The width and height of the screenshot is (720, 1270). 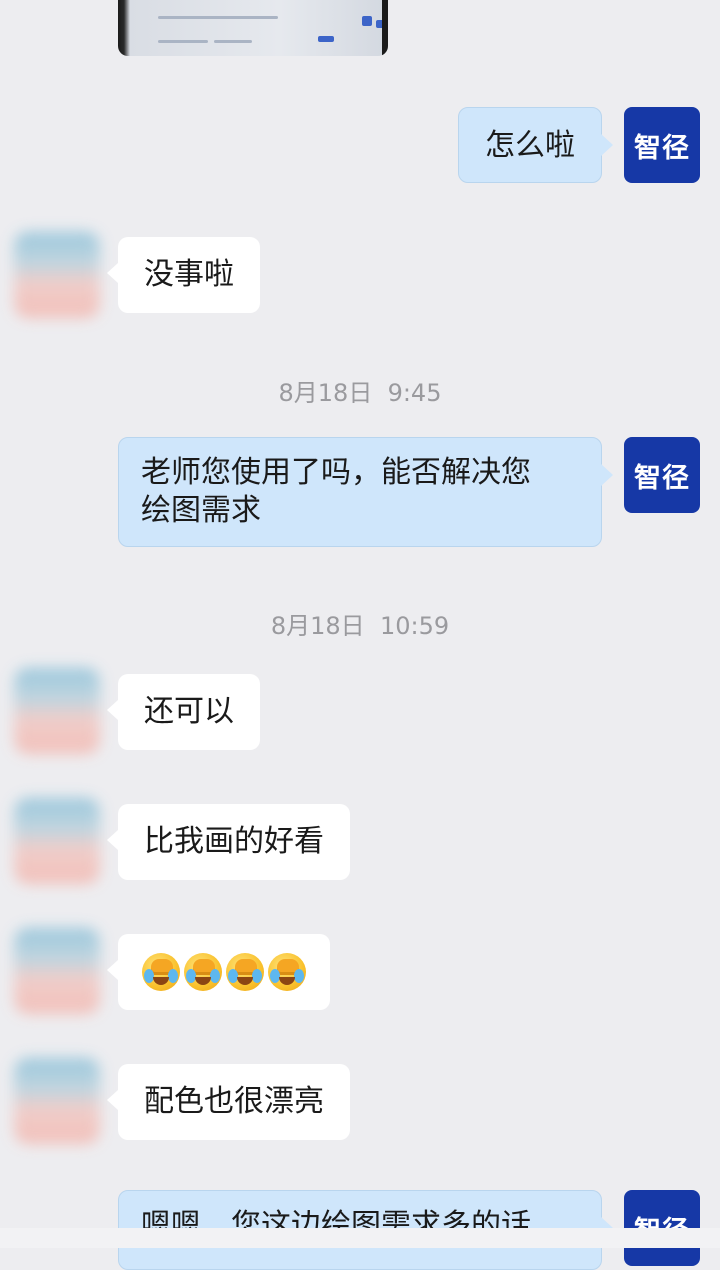 I want to click on message-text: 还可以, so click(x=189, y=711).